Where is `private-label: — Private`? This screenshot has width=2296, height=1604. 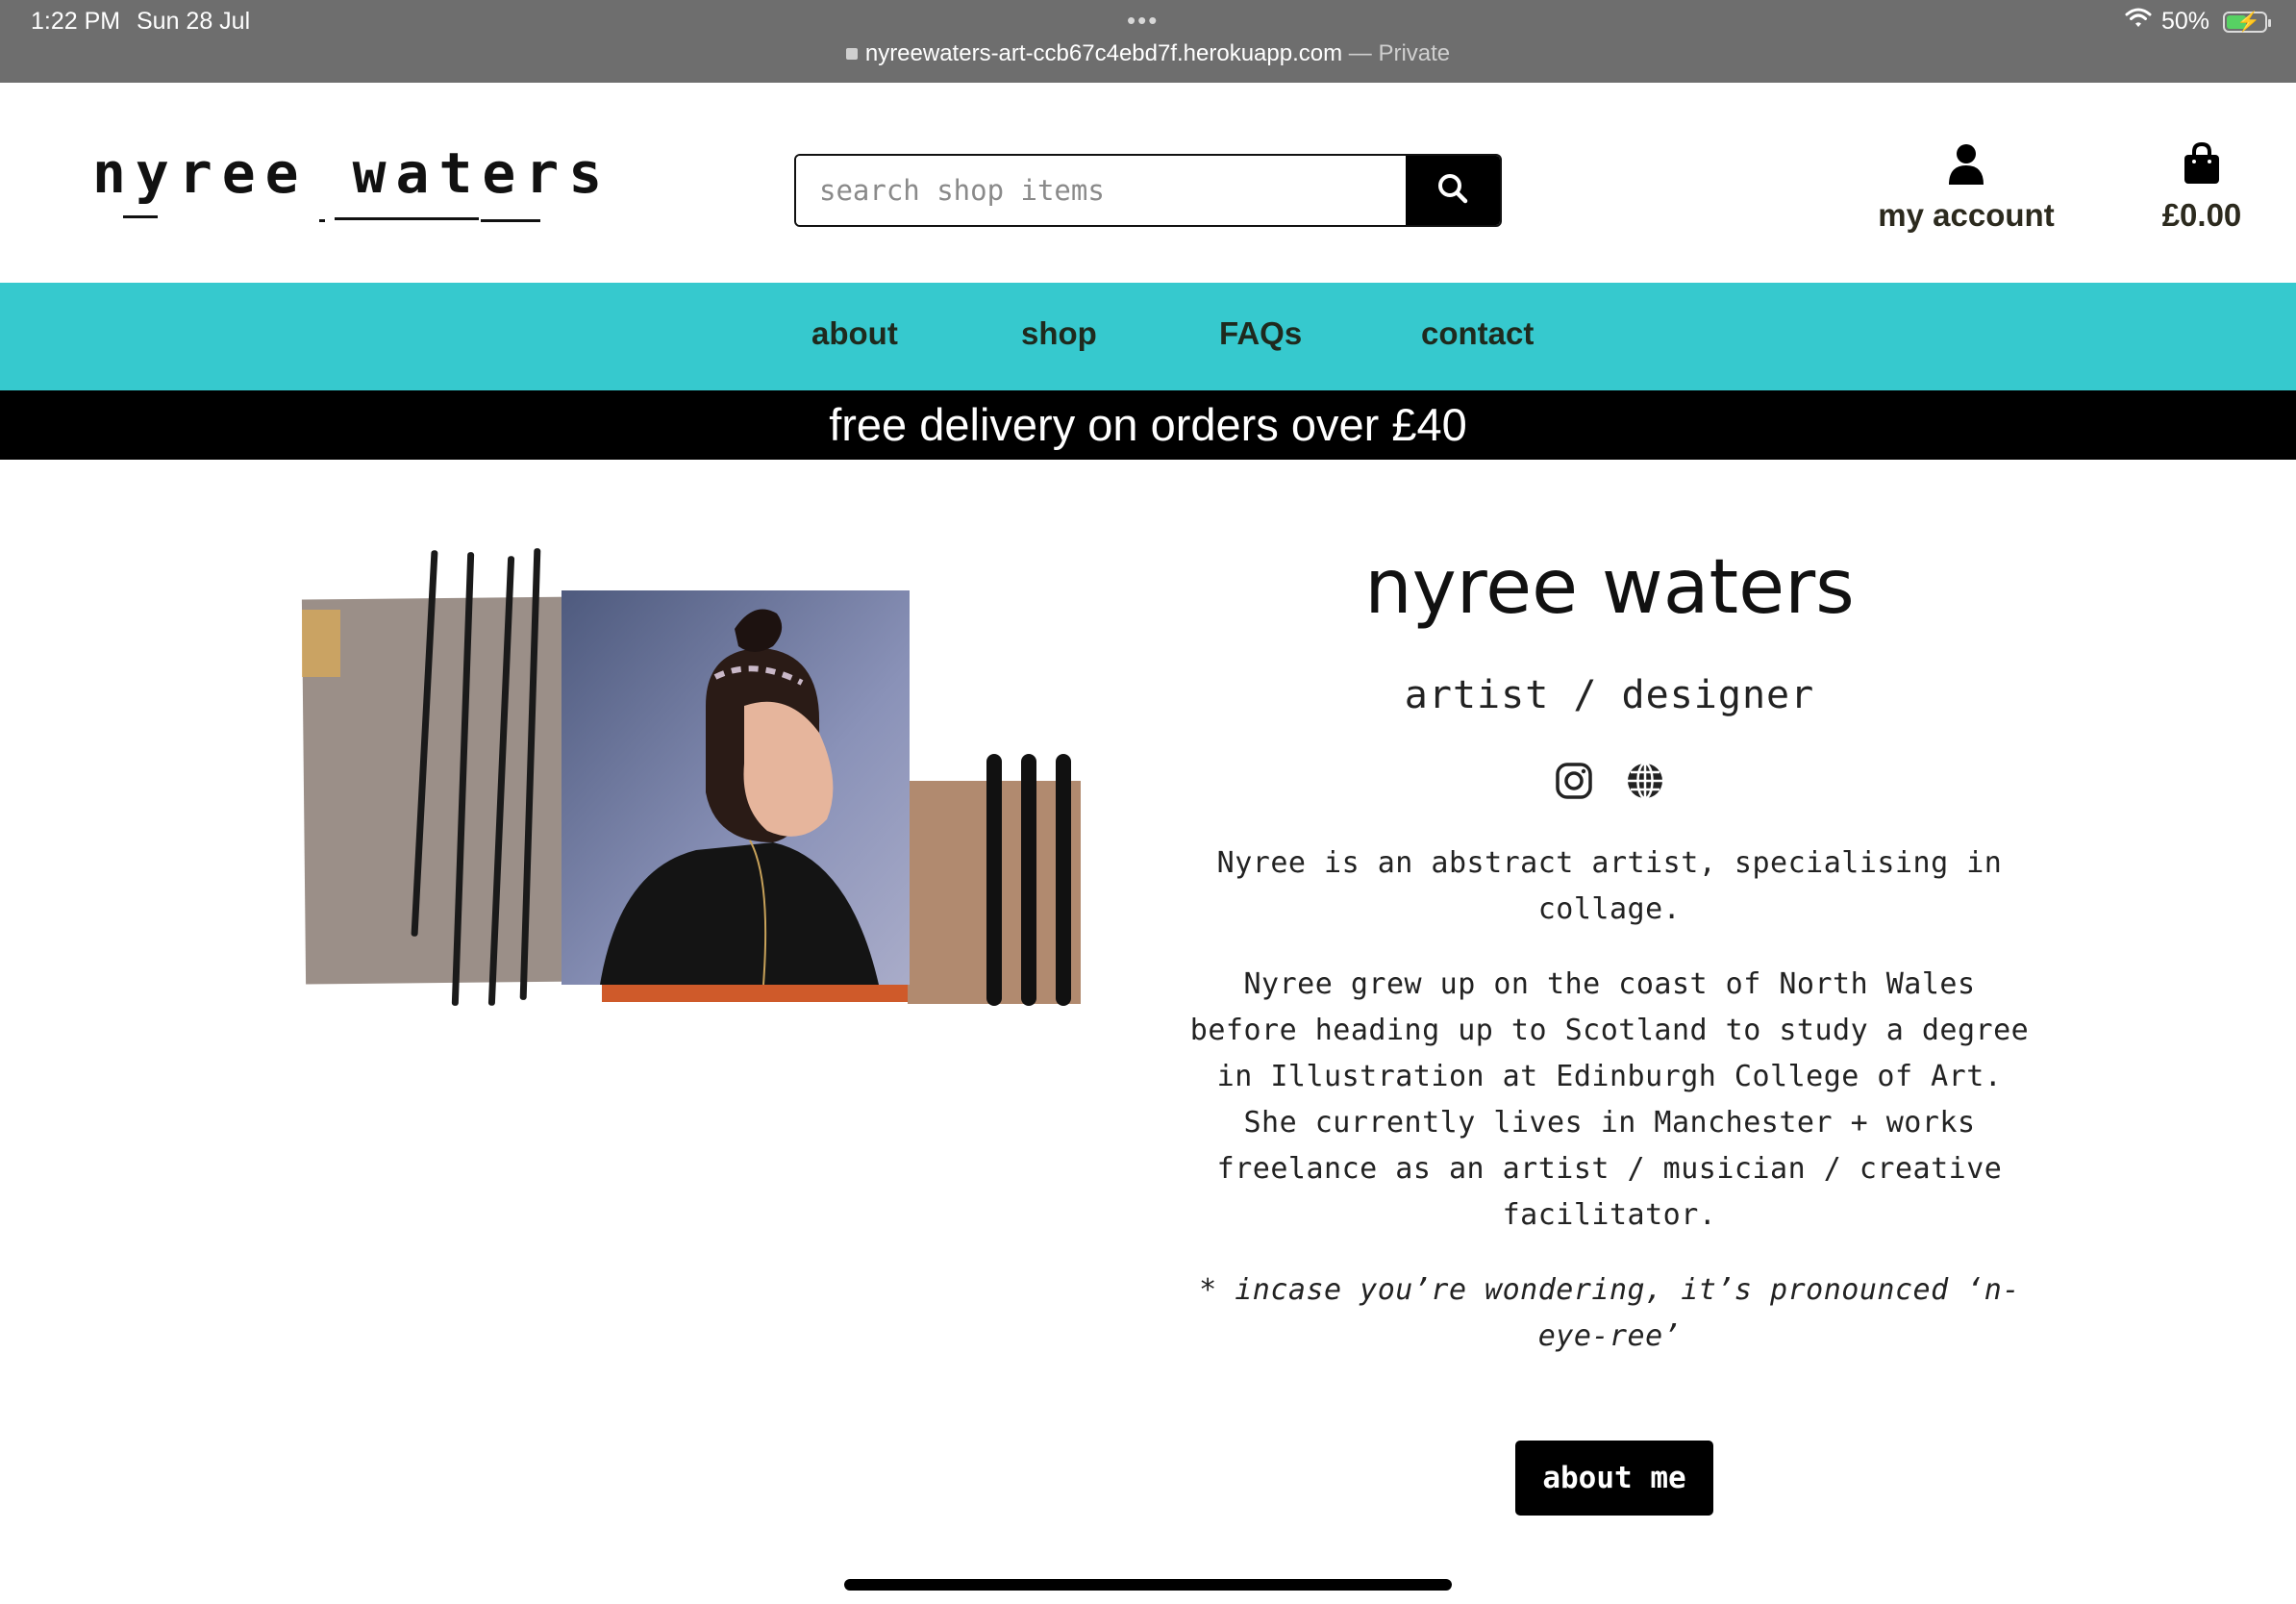
private-label: — Private is located at coordinates (1399, 53).